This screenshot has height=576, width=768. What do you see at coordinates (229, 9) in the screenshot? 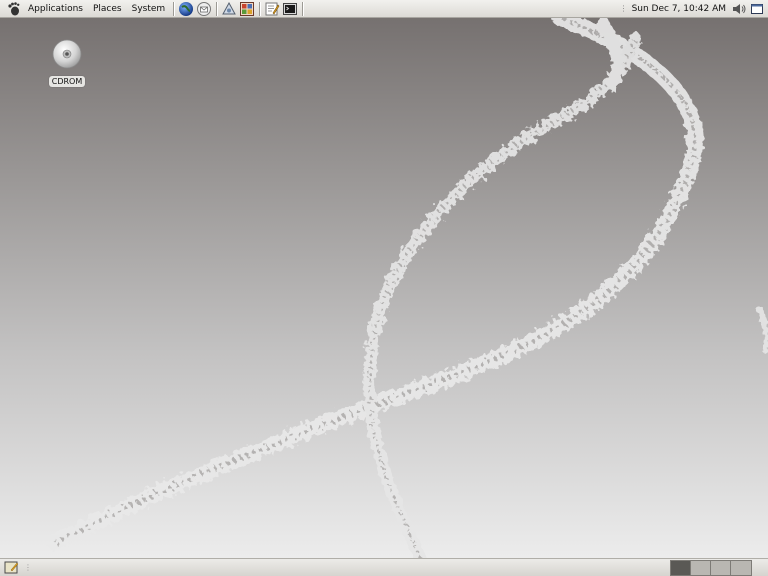
I see `file-share-icon` at bounding box center [229, 9].